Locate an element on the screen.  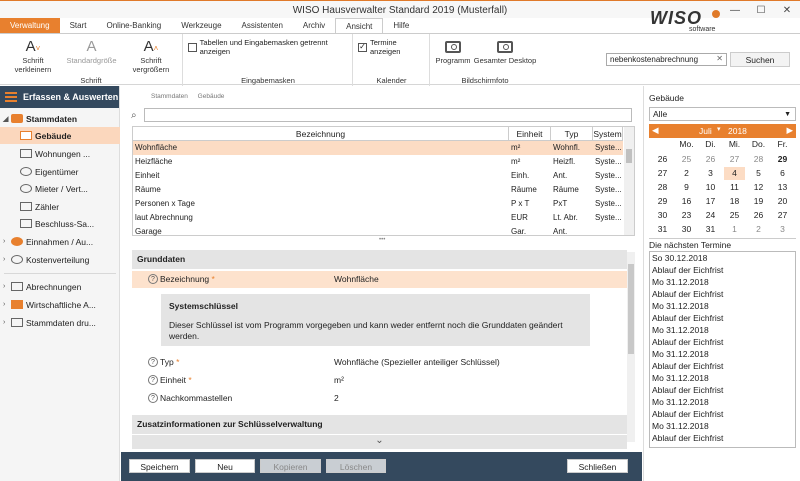
einheit-row: ? Einheit * m² is located at coordinates (379, 380).